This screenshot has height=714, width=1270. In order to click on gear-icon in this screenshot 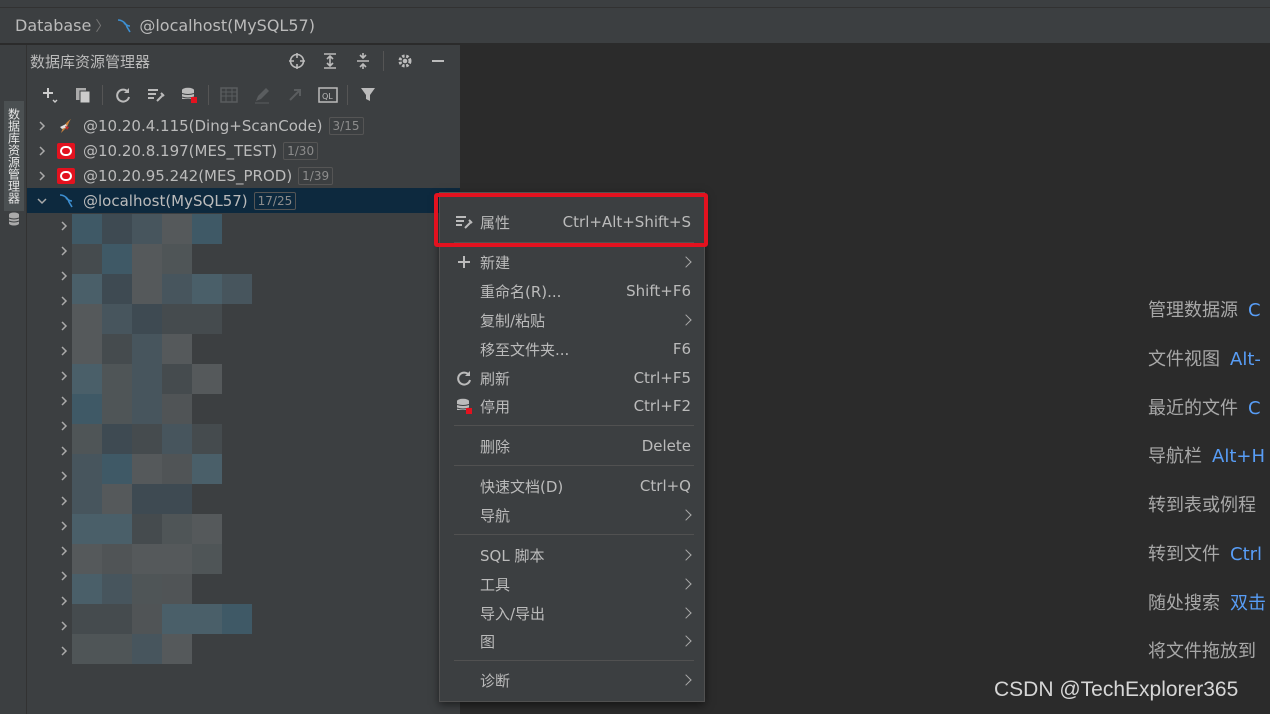, I will do `click(404, 61)`.